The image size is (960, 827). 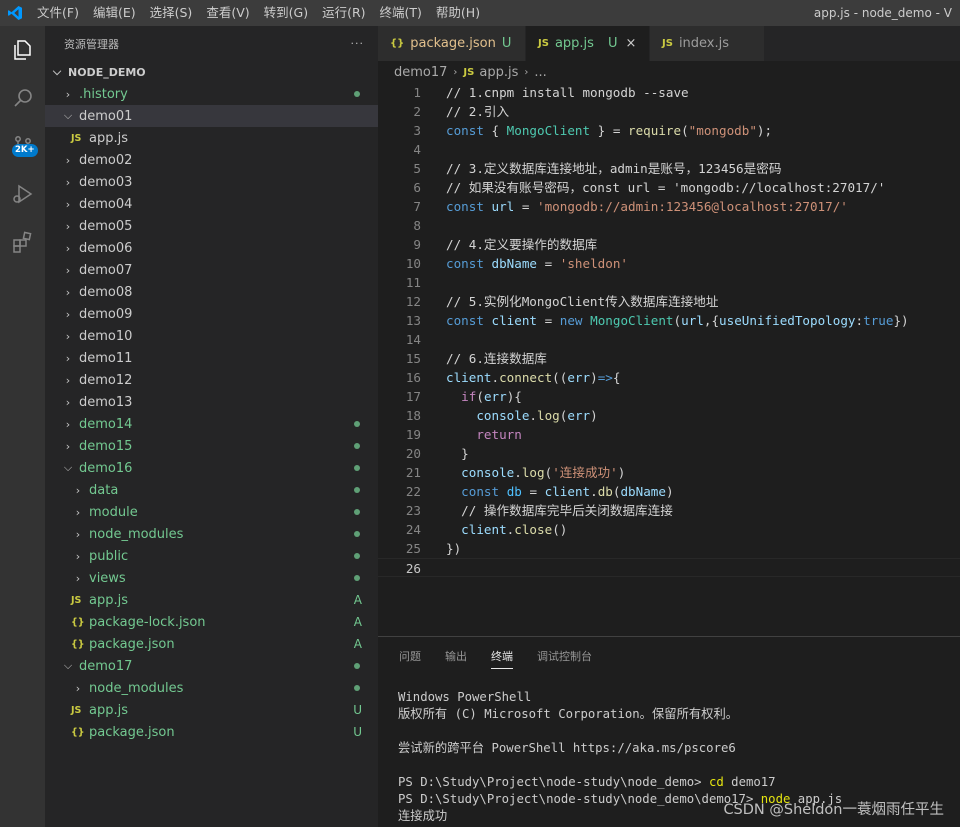 What do you see at coordinates (211, 490) in the screenshot?
I see `tree-folder-data: › data` at bounding box center [211, 490].